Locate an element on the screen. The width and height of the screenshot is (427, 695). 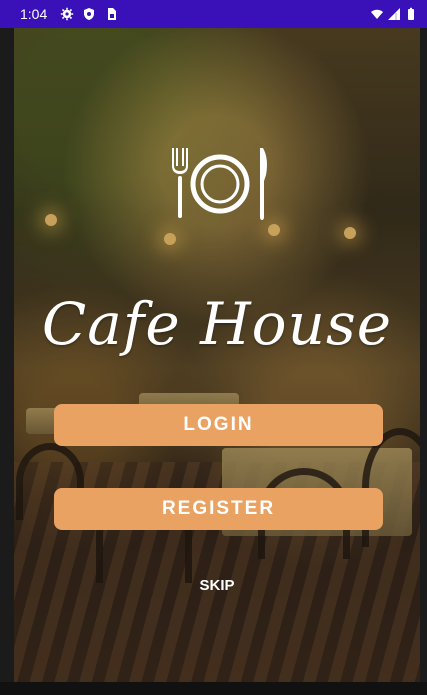
battery-icon is located at coordinates (411, 13).